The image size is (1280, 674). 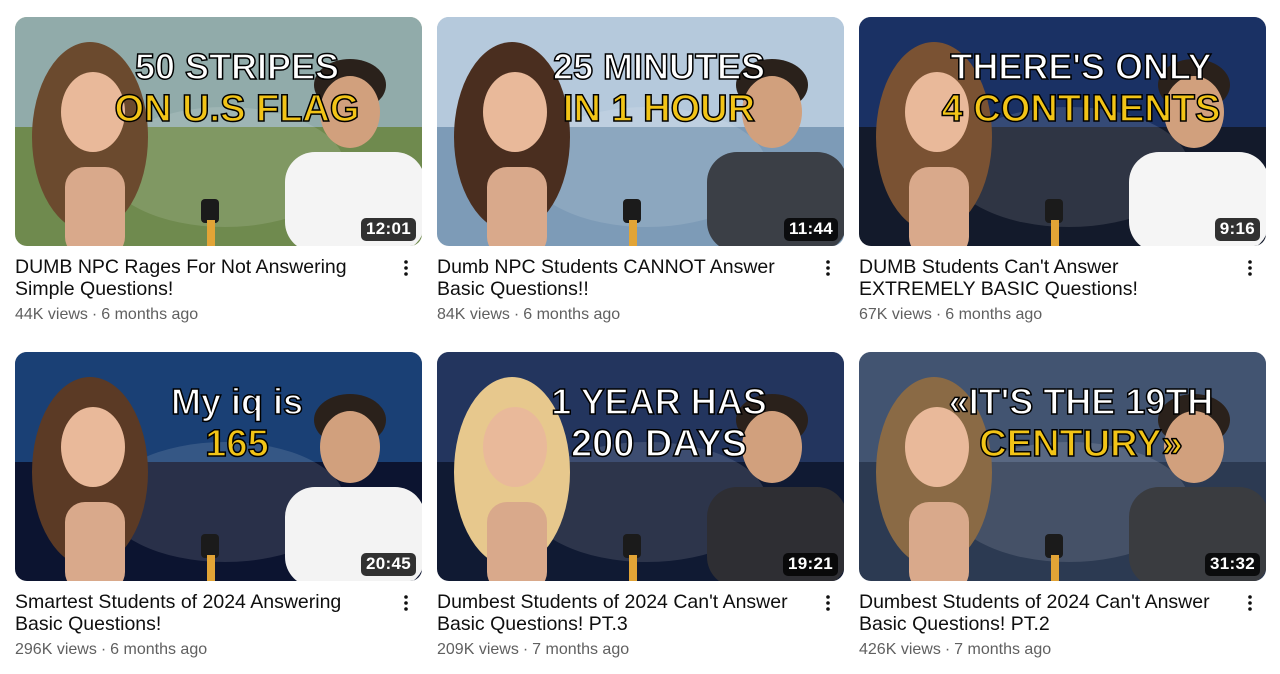 I want to click on svg-text: CENTURY», so click(x=1080, y=444).